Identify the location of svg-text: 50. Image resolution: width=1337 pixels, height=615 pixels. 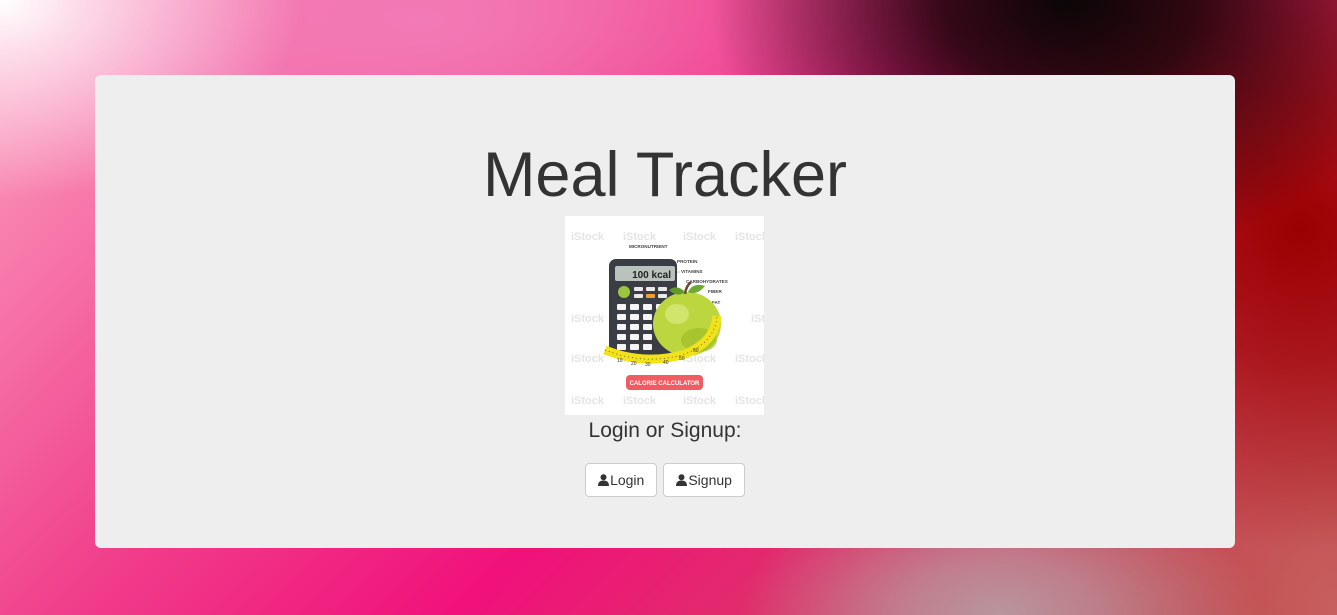
(682, 359).